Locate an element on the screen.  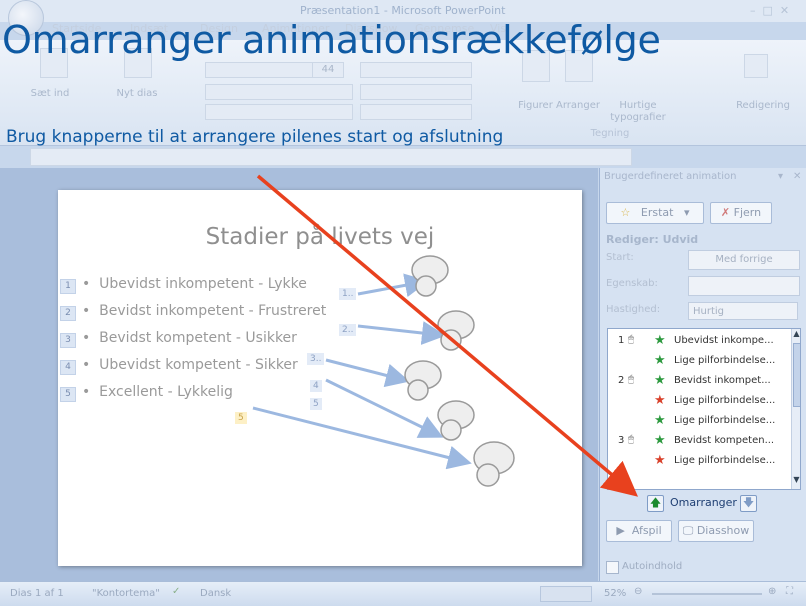
speed-select: Hurtig is located at coordinates (743, 311).